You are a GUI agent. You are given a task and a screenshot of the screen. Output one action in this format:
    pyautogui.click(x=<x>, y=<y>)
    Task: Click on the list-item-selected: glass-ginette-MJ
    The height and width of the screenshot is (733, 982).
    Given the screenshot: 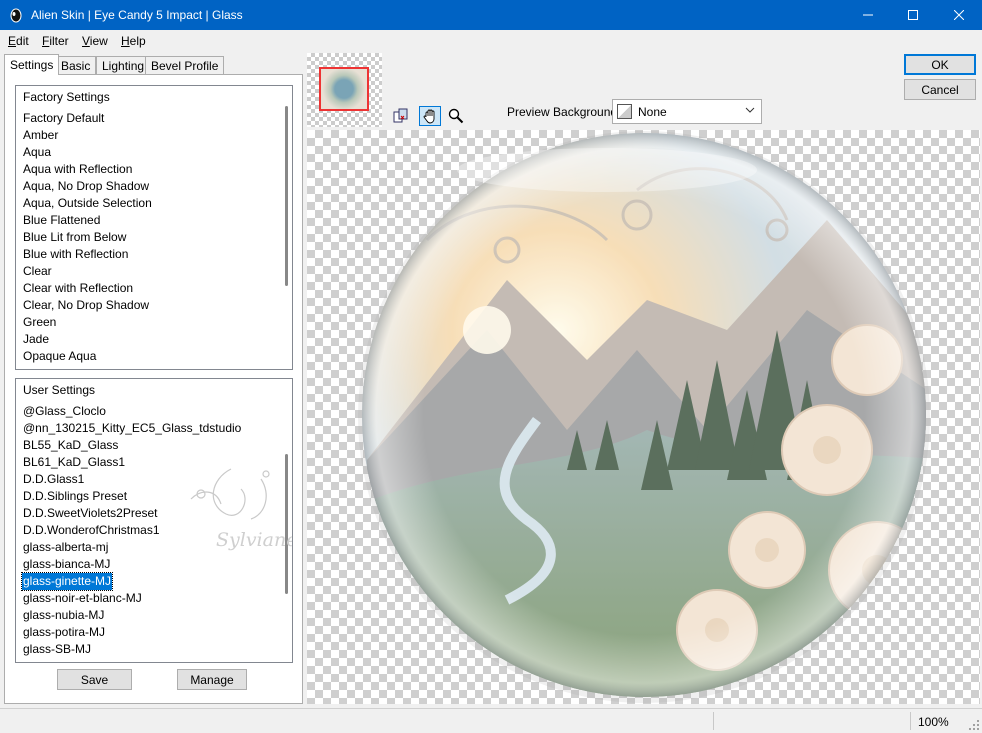 What is the action you would take?
    pyautogui.click(x=67, y=581)
    